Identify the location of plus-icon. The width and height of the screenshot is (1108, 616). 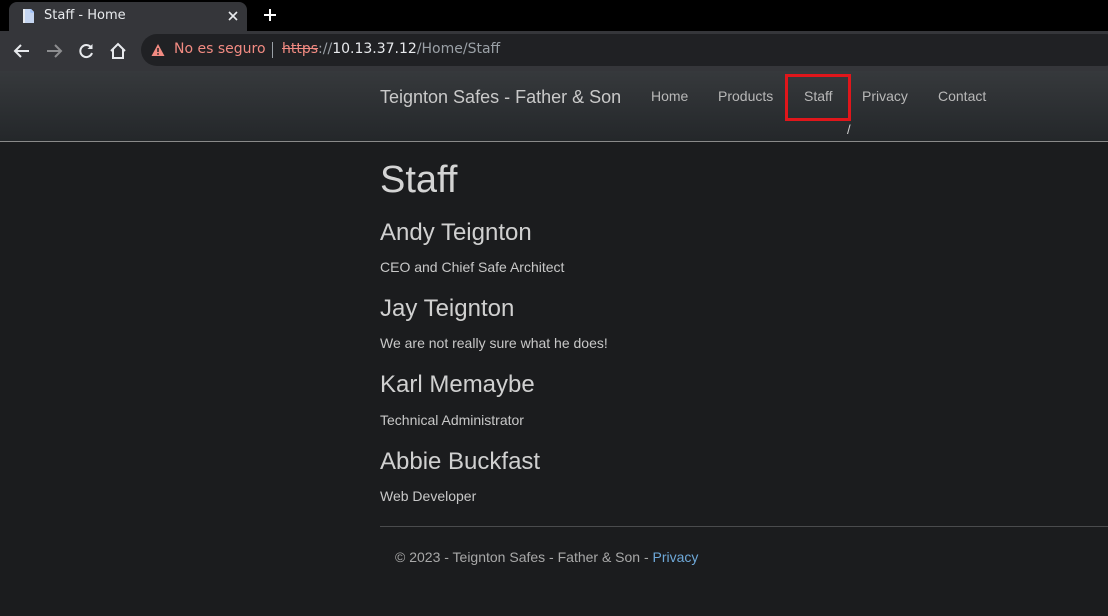
(270, 15).